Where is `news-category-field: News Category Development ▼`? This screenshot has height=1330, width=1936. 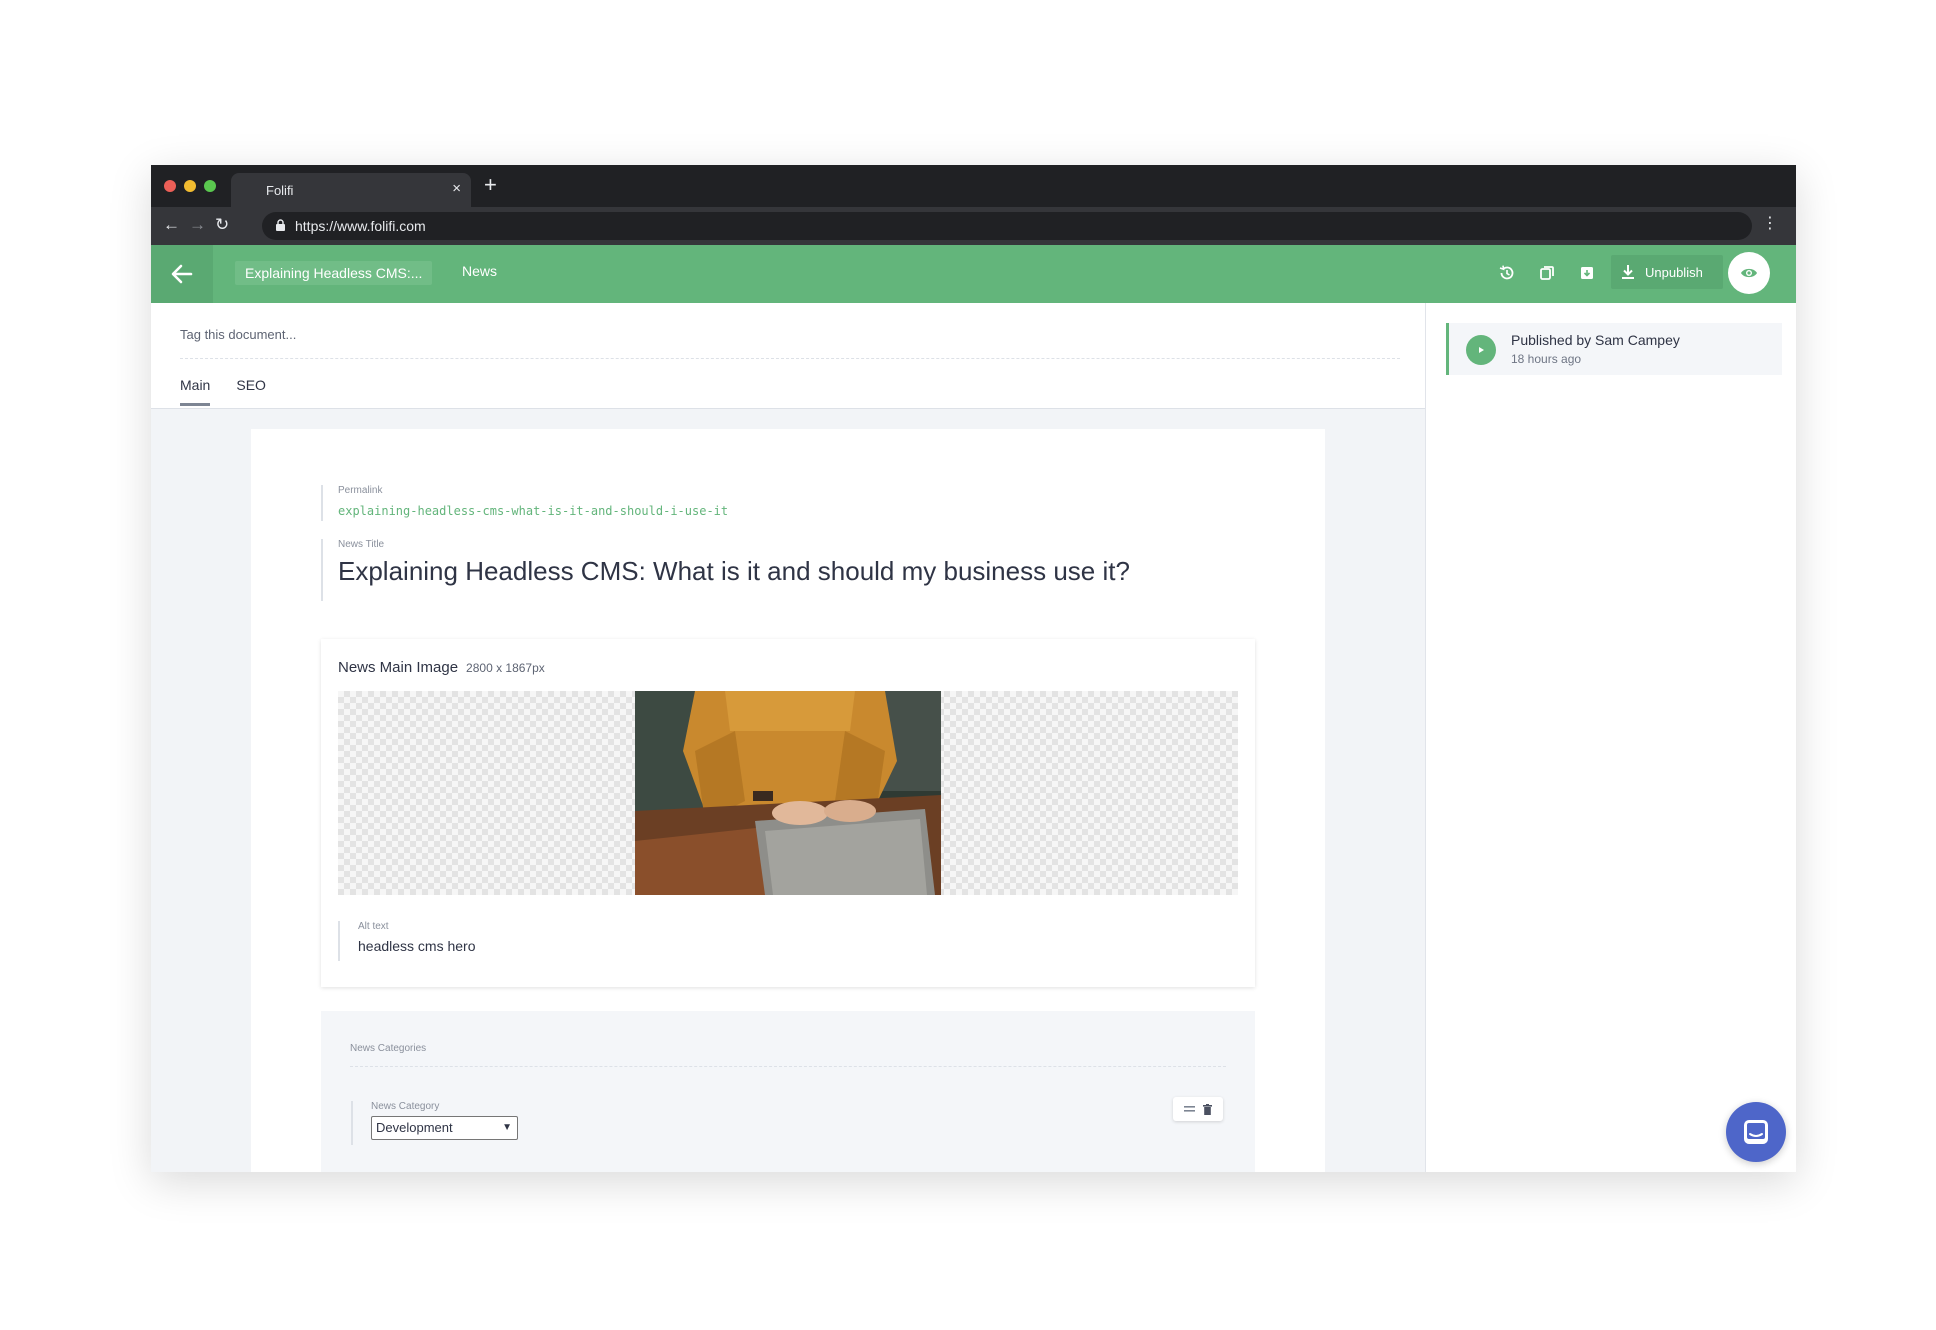 news-category-field: News Category Development ▼ is located at coordinates (434, 1123).